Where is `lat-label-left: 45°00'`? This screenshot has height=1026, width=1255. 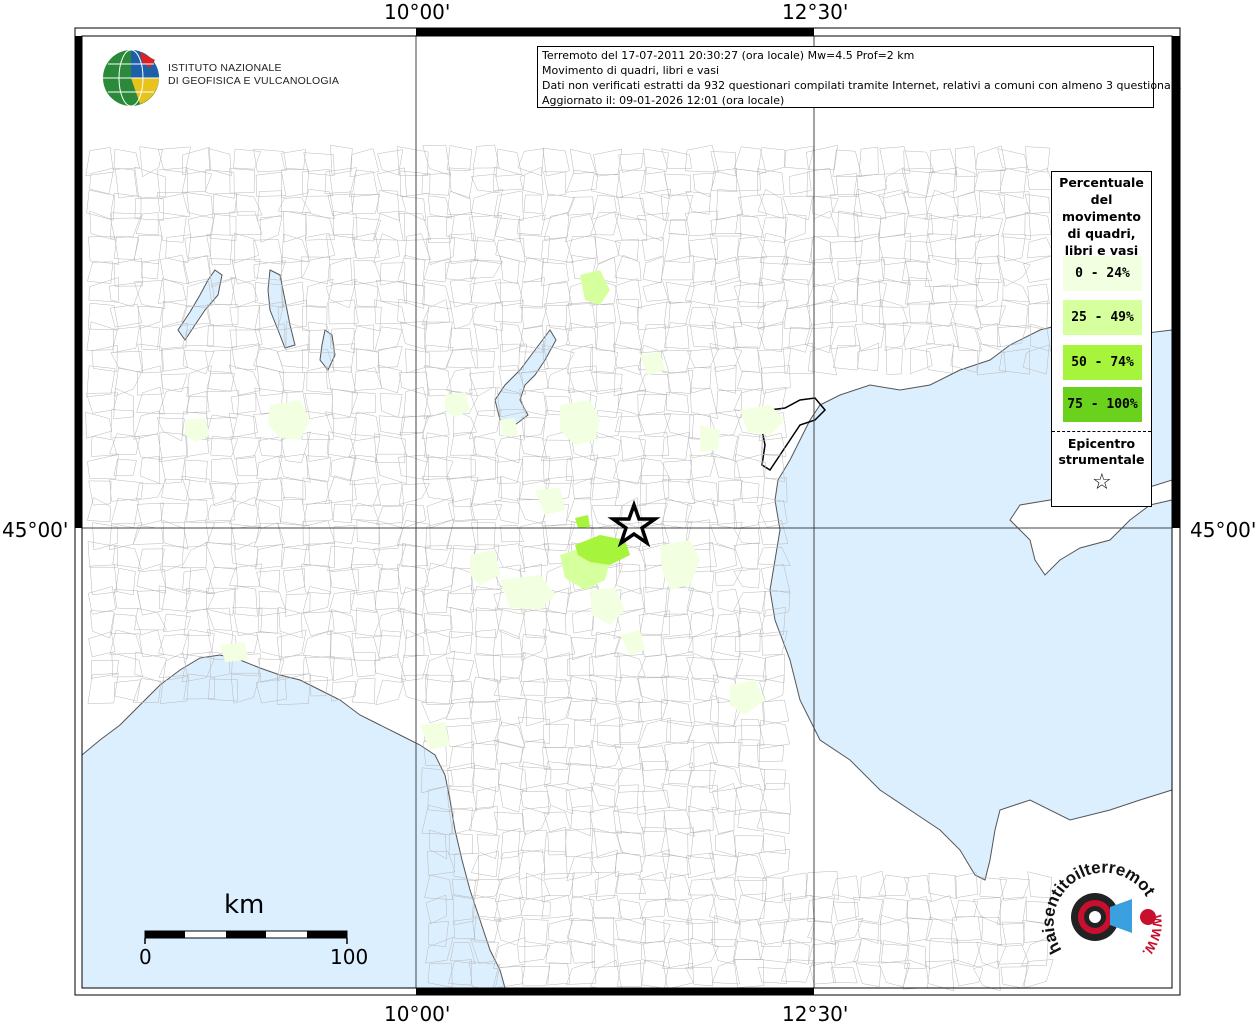 lat-label-left: 45°00' is located at coordinates (35, 530).